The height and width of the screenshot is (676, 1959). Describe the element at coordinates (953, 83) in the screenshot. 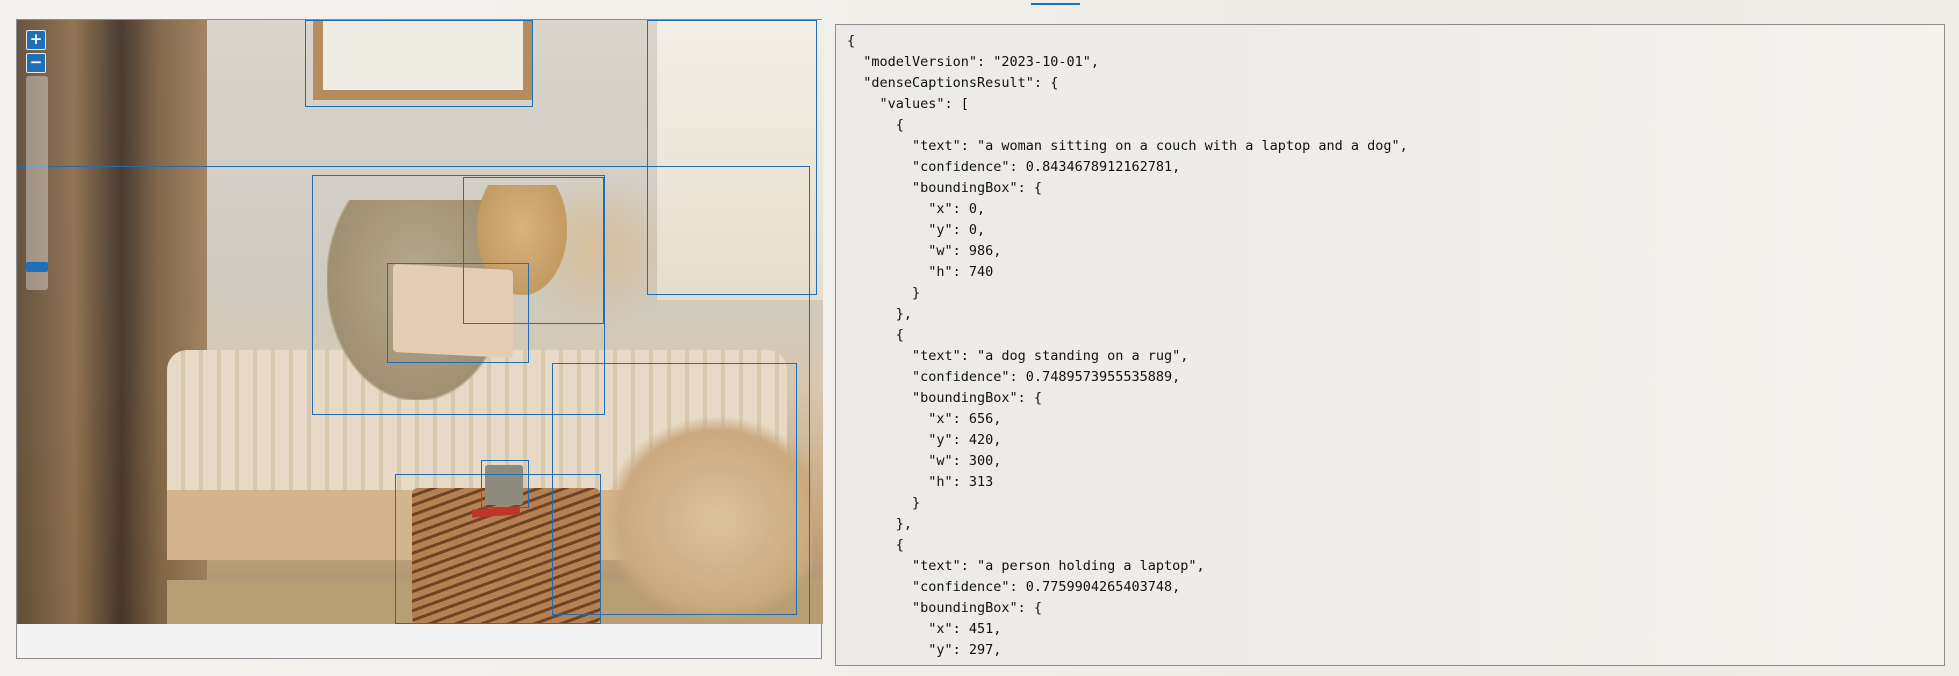

I see `json-line: "denseCaptionsResult": {` at that location.